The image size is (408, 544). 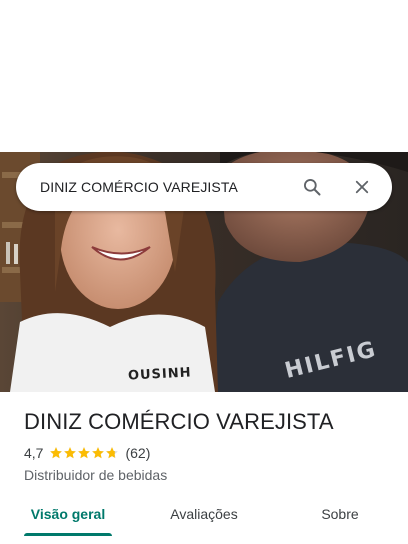 I want to click on rating-stars, so click(x=84, y=453).